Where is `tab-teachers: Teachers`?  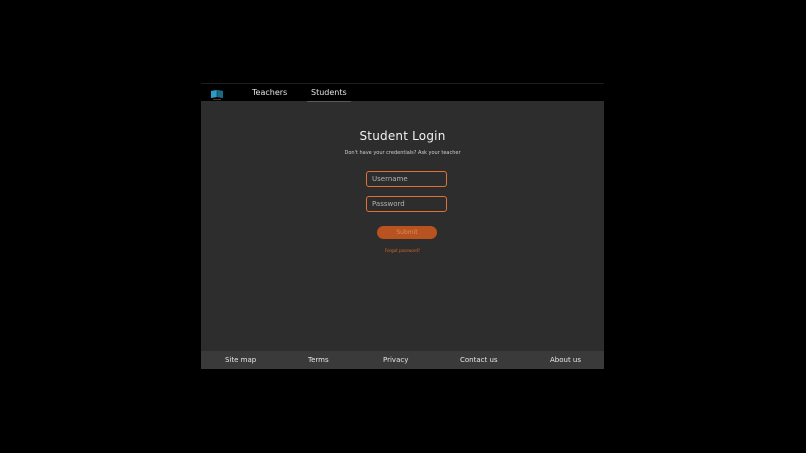 tab-teachers: Teachers is located at coordinates (269, 93).